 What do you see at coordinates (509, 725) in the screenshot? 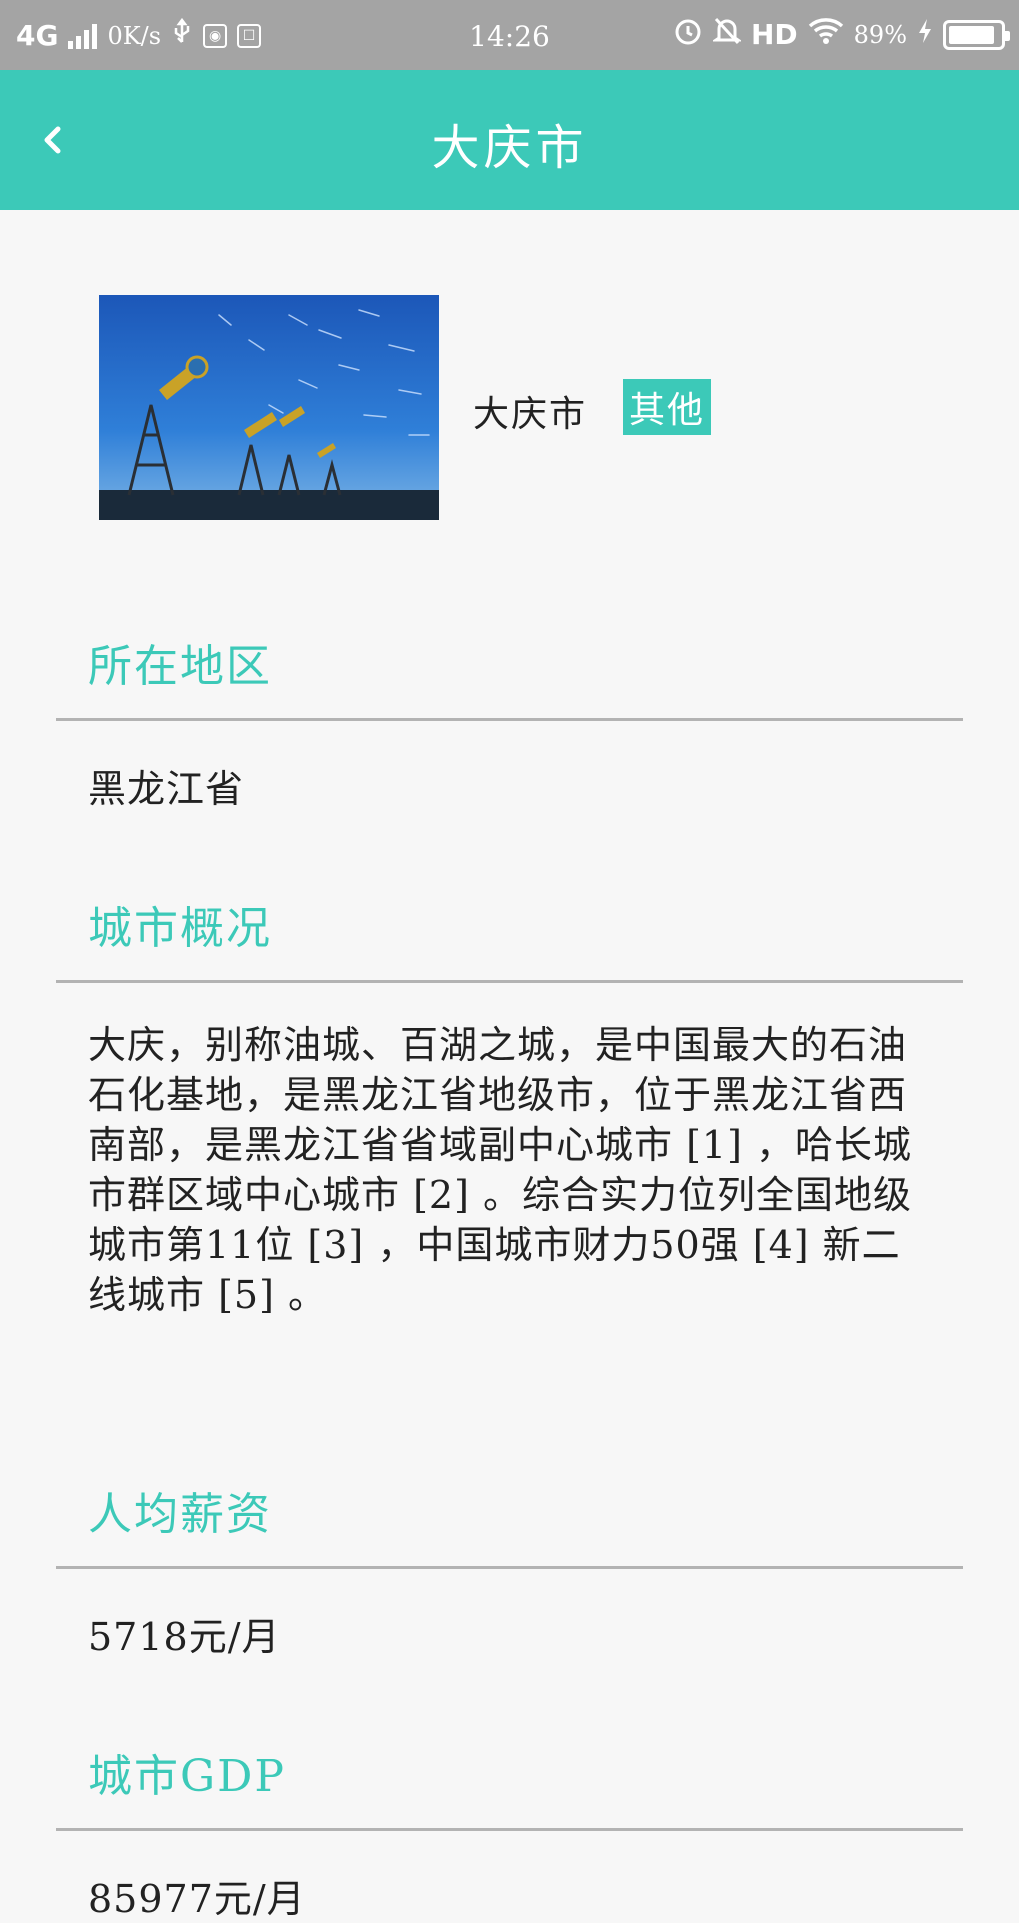
I see `section-region: 所在地区 黑龙江省` at bounding box center [509, 725].